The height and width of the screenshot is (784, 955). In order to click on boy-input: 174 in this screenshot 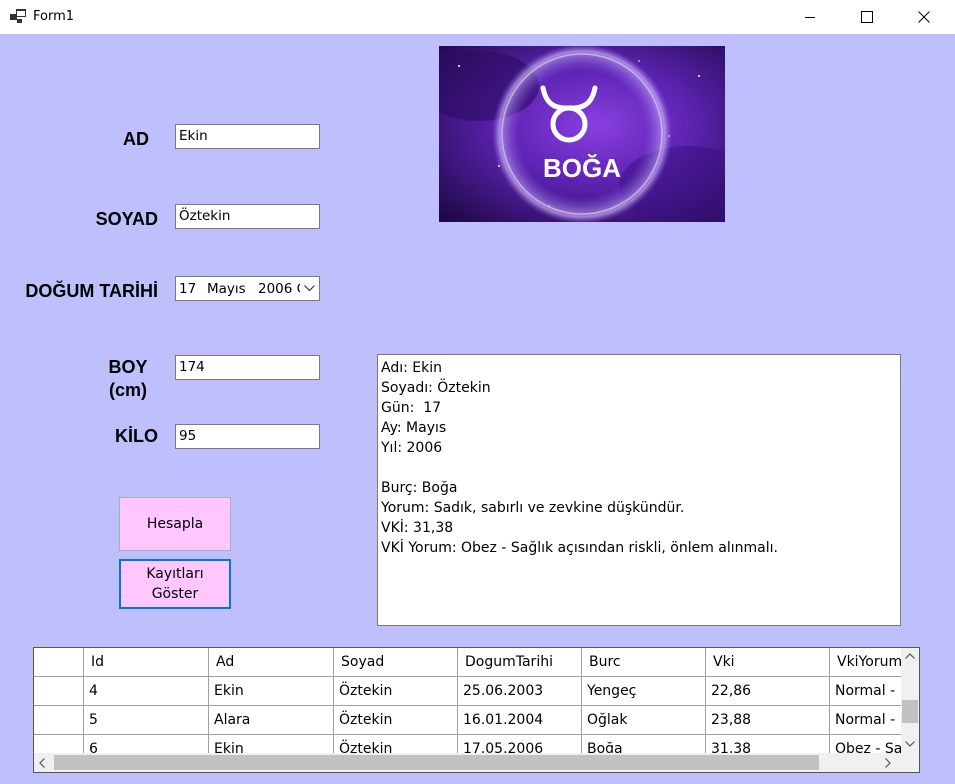, I will do `click(247, 367)`.